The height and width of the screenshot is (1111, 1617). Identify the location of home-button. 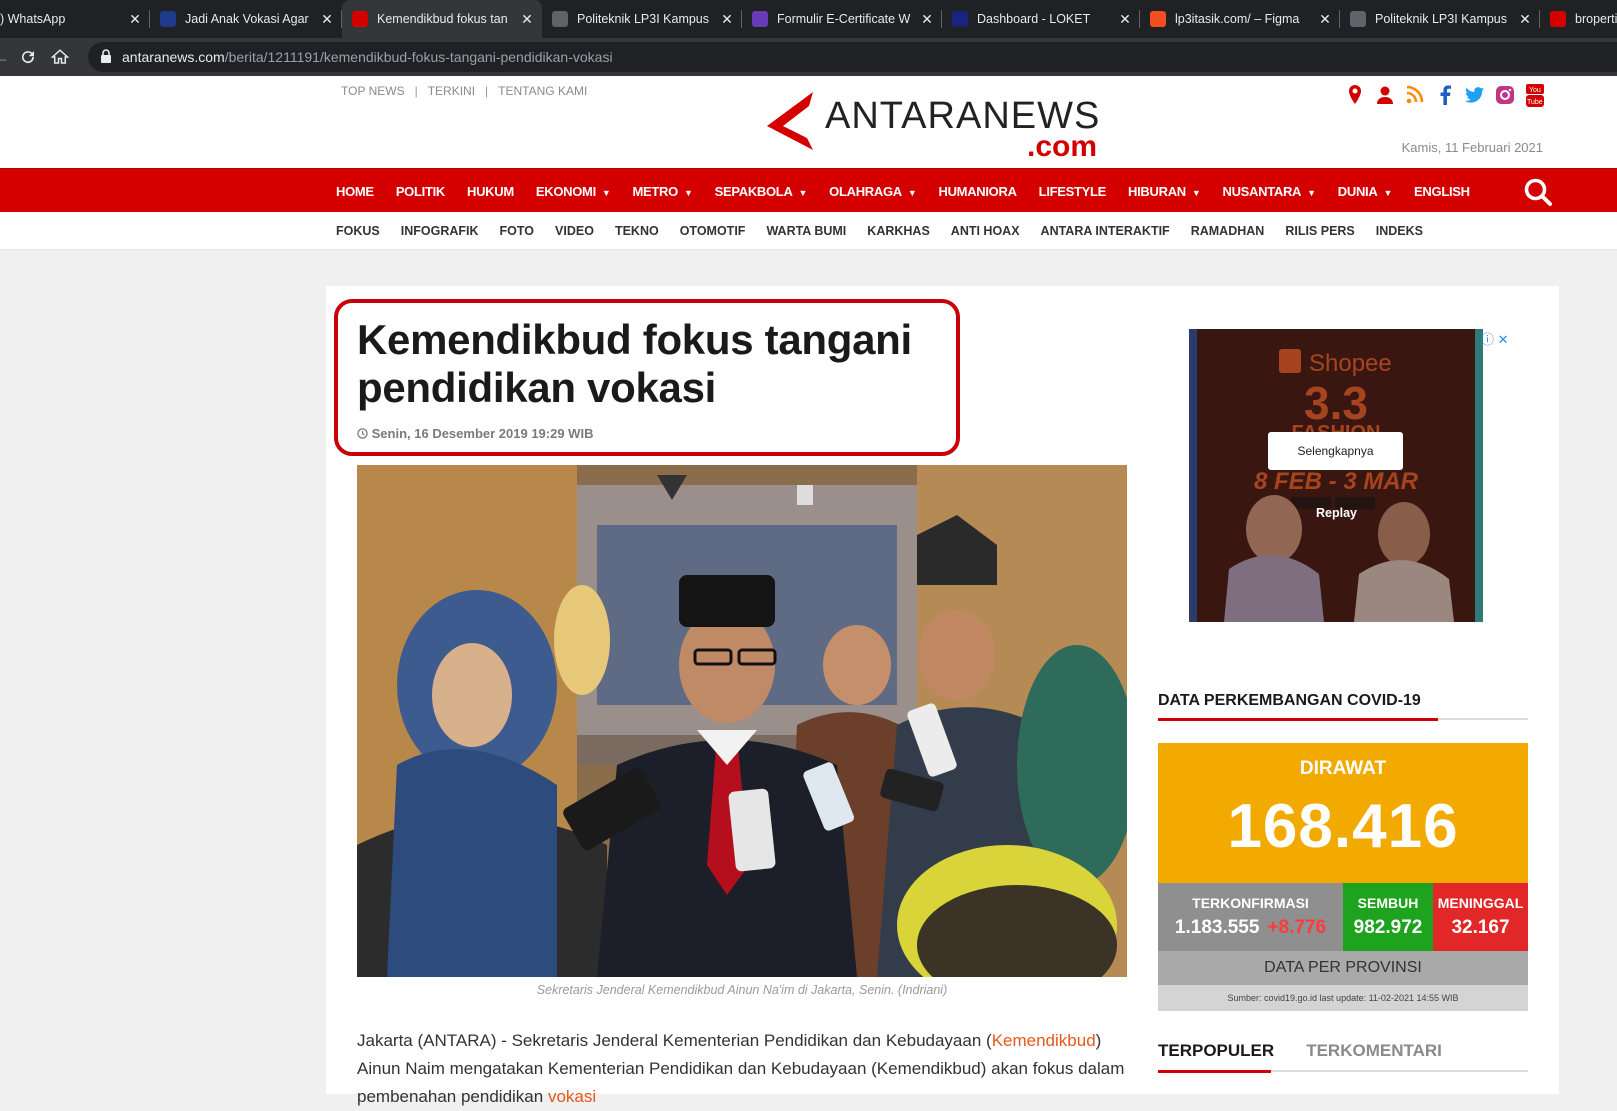
(60, 57).